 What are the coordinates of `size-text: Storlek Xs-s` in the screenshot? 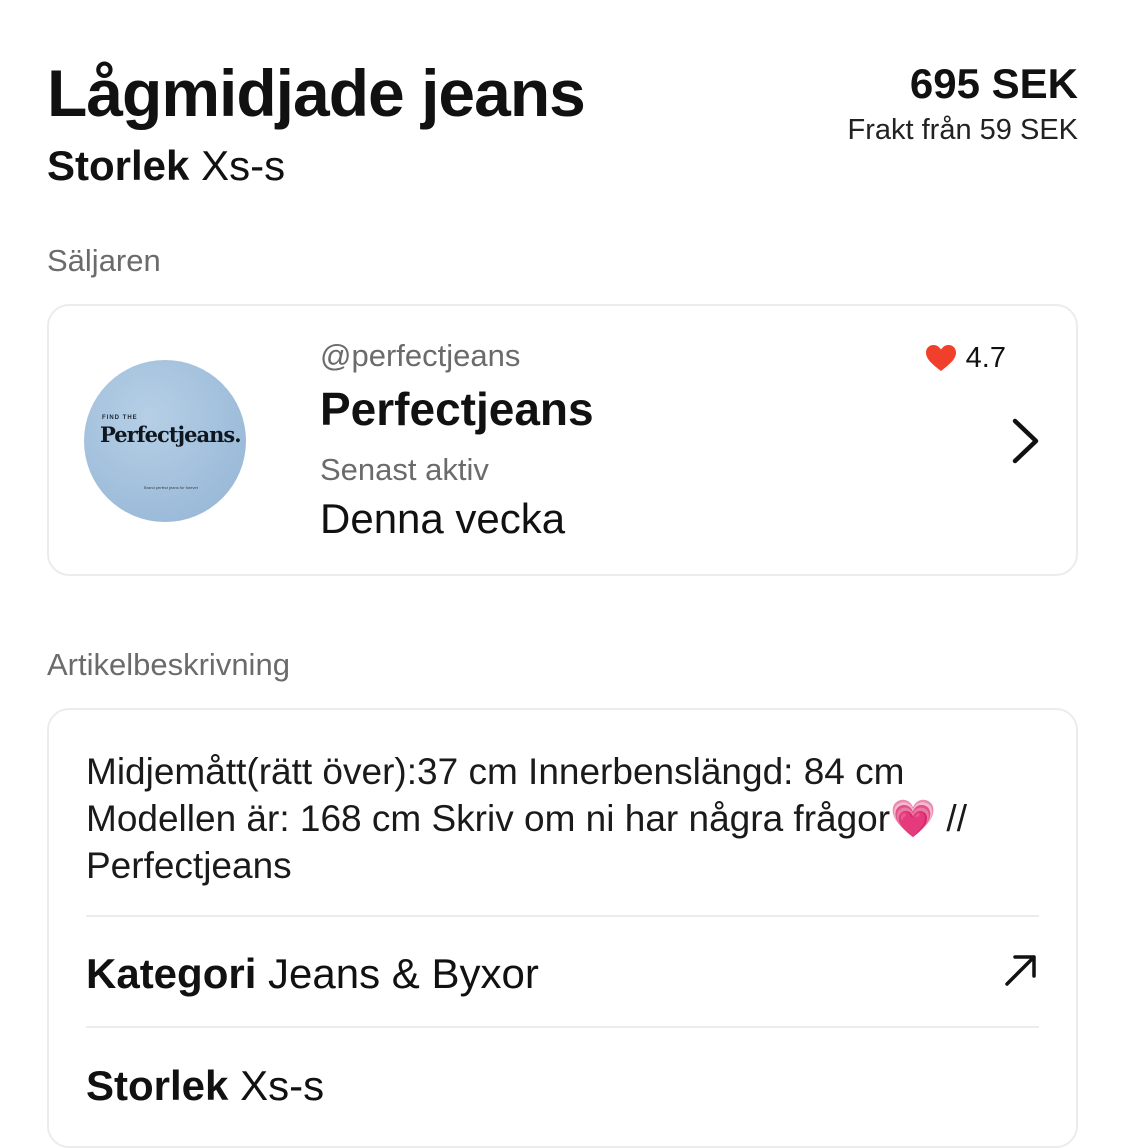 It's located at (205, 1086).